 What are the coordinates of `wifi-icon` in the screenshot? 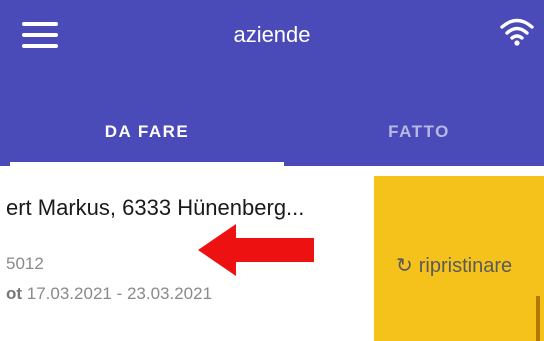 It's located at (517, 32).